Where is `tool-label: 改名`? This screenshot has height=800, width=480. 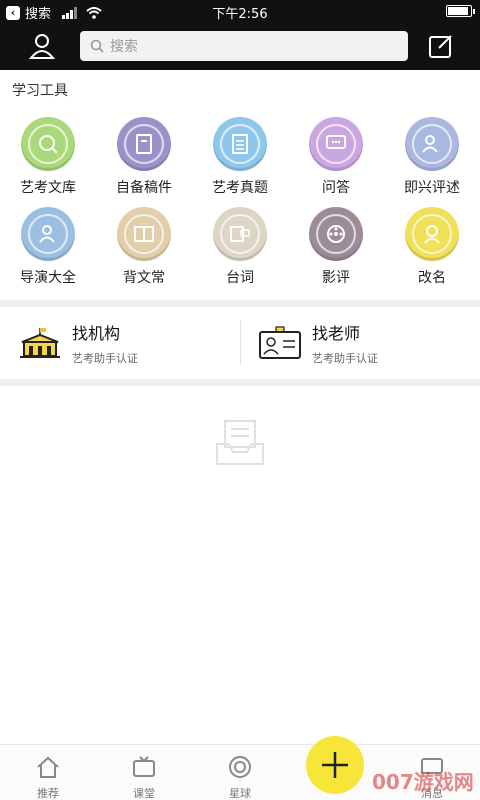 tool-label: 改名 is located at coordinates (432, 278).